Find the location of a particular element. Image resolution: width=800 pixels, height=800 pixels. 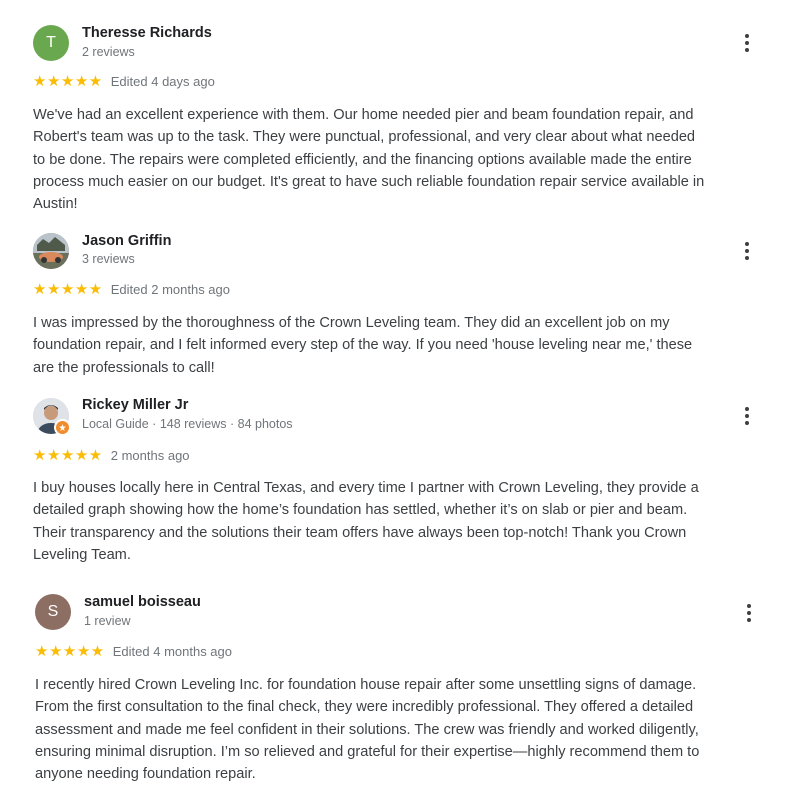

review-text-line: anyone needing foundation repair. is located at coordinates (145, 774).